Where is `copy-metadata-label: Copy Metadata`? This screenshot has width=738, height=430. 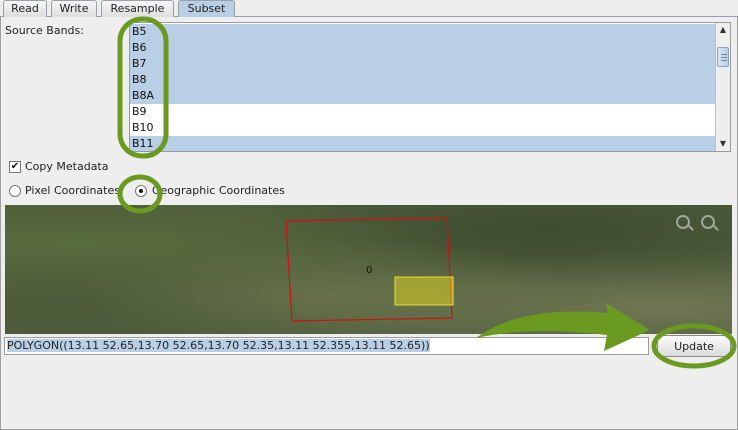 copy-metadata-label: Copy Metadata is located at coordinates (67, 166).